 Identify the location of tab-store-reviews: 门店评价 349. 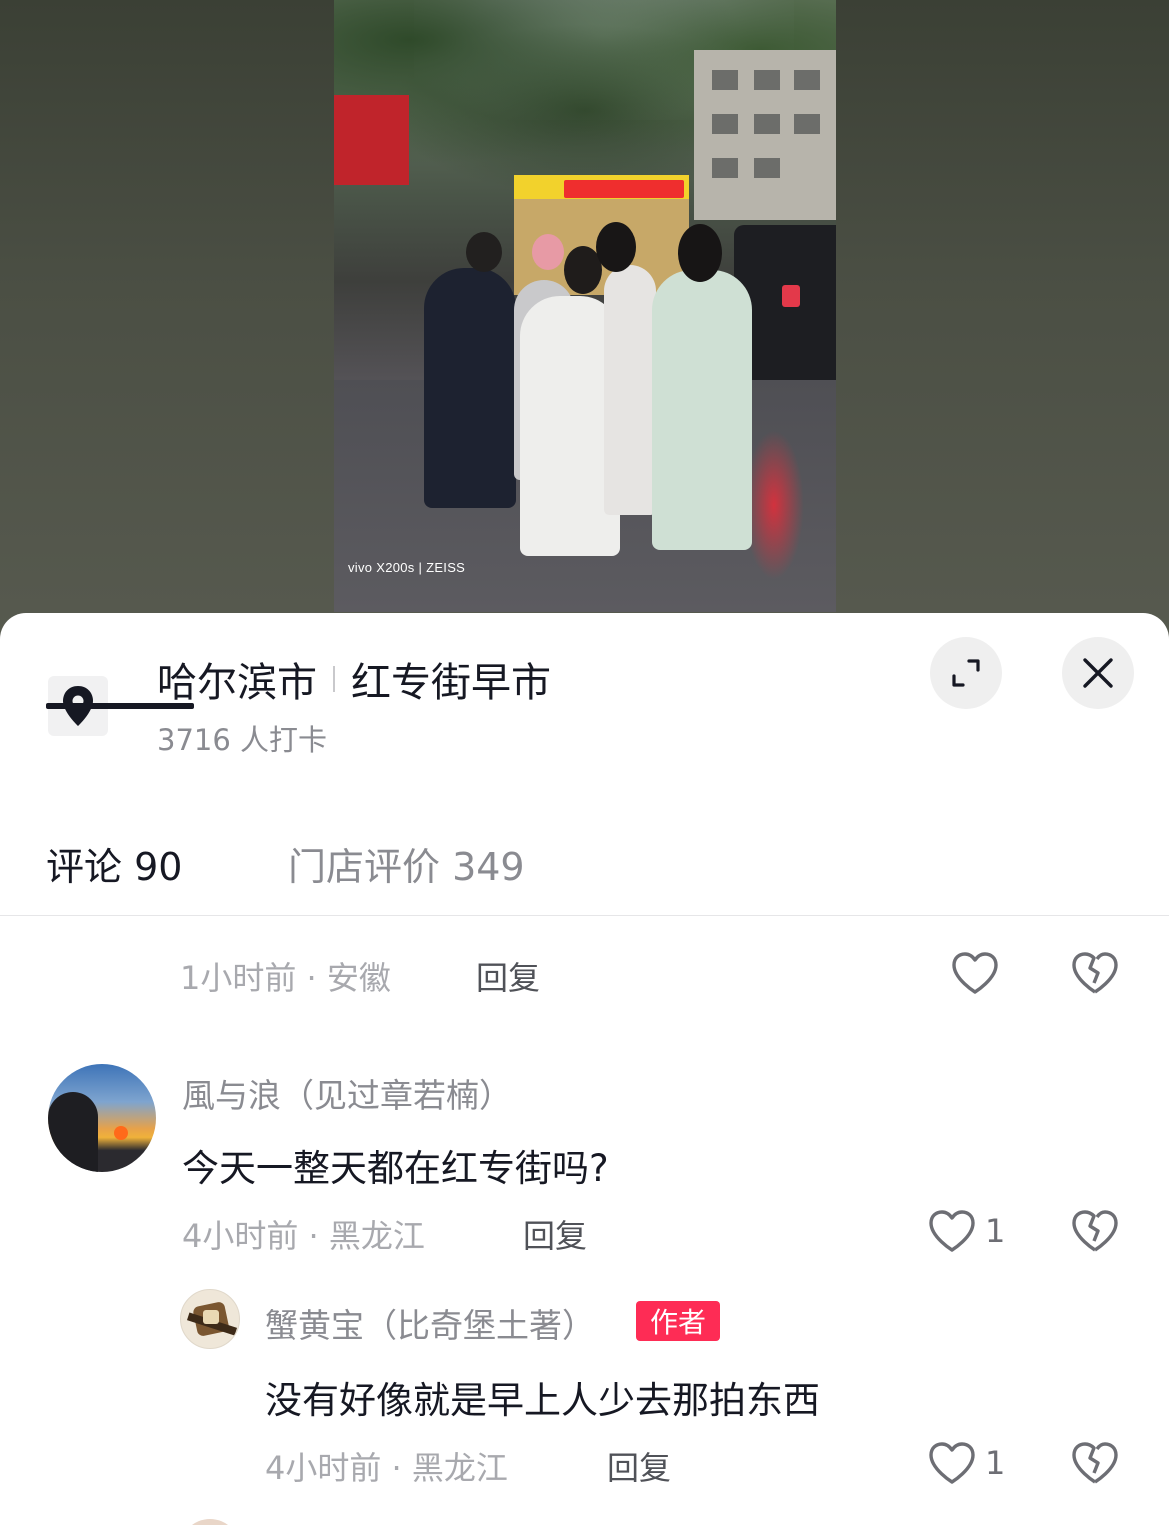
(406, 863).